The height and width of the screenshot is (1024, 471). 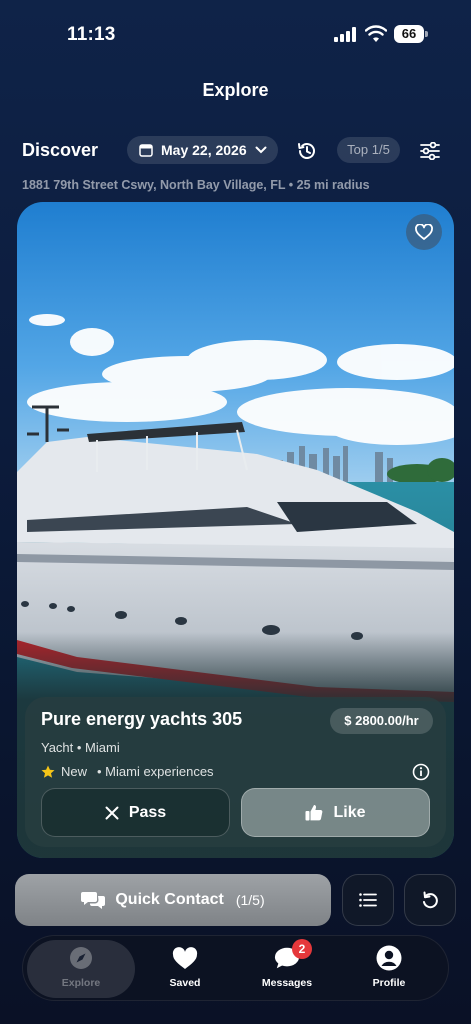 I want to click on history-icon, so click(x=306, y=151).